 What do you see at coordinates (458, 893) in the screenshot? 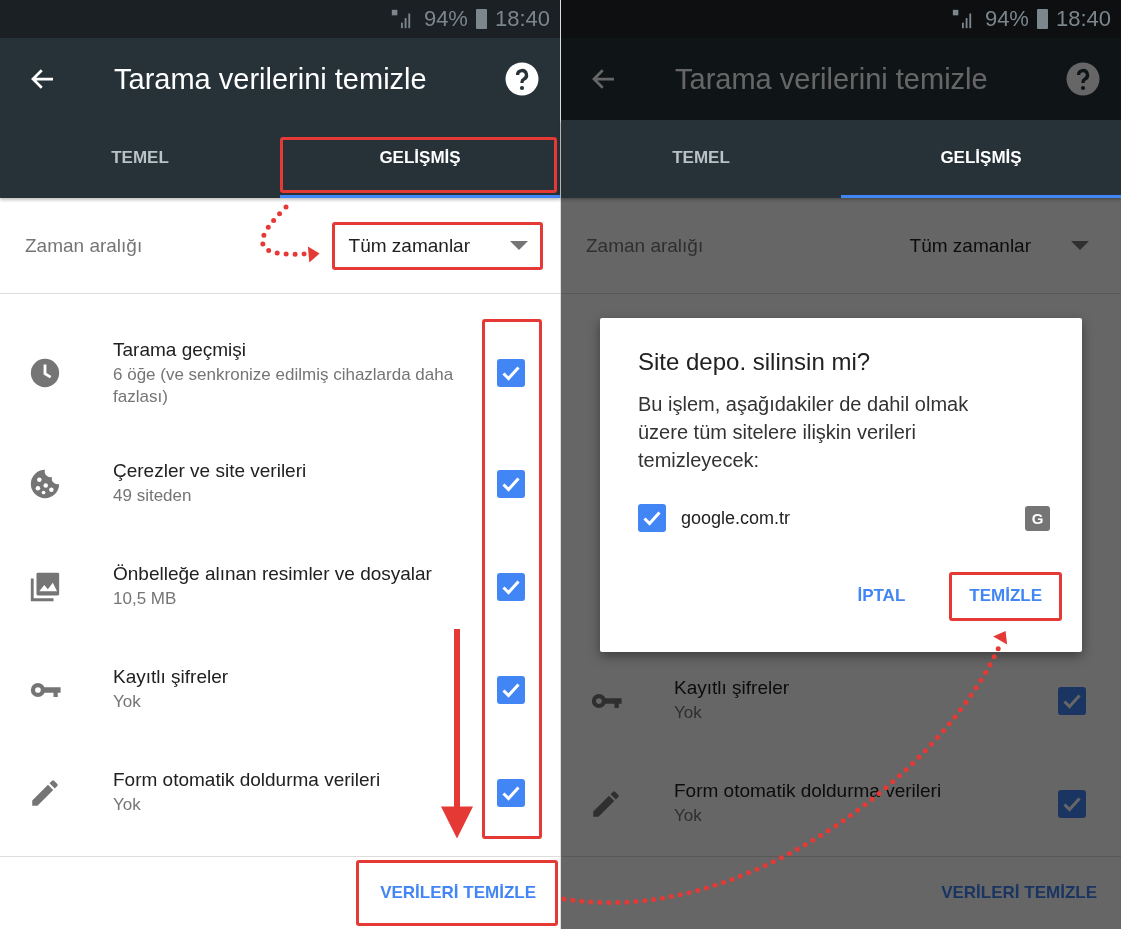
I see `clear-data-button: VERİLERİ TEMİZLE` at bounding box center [458, 893].